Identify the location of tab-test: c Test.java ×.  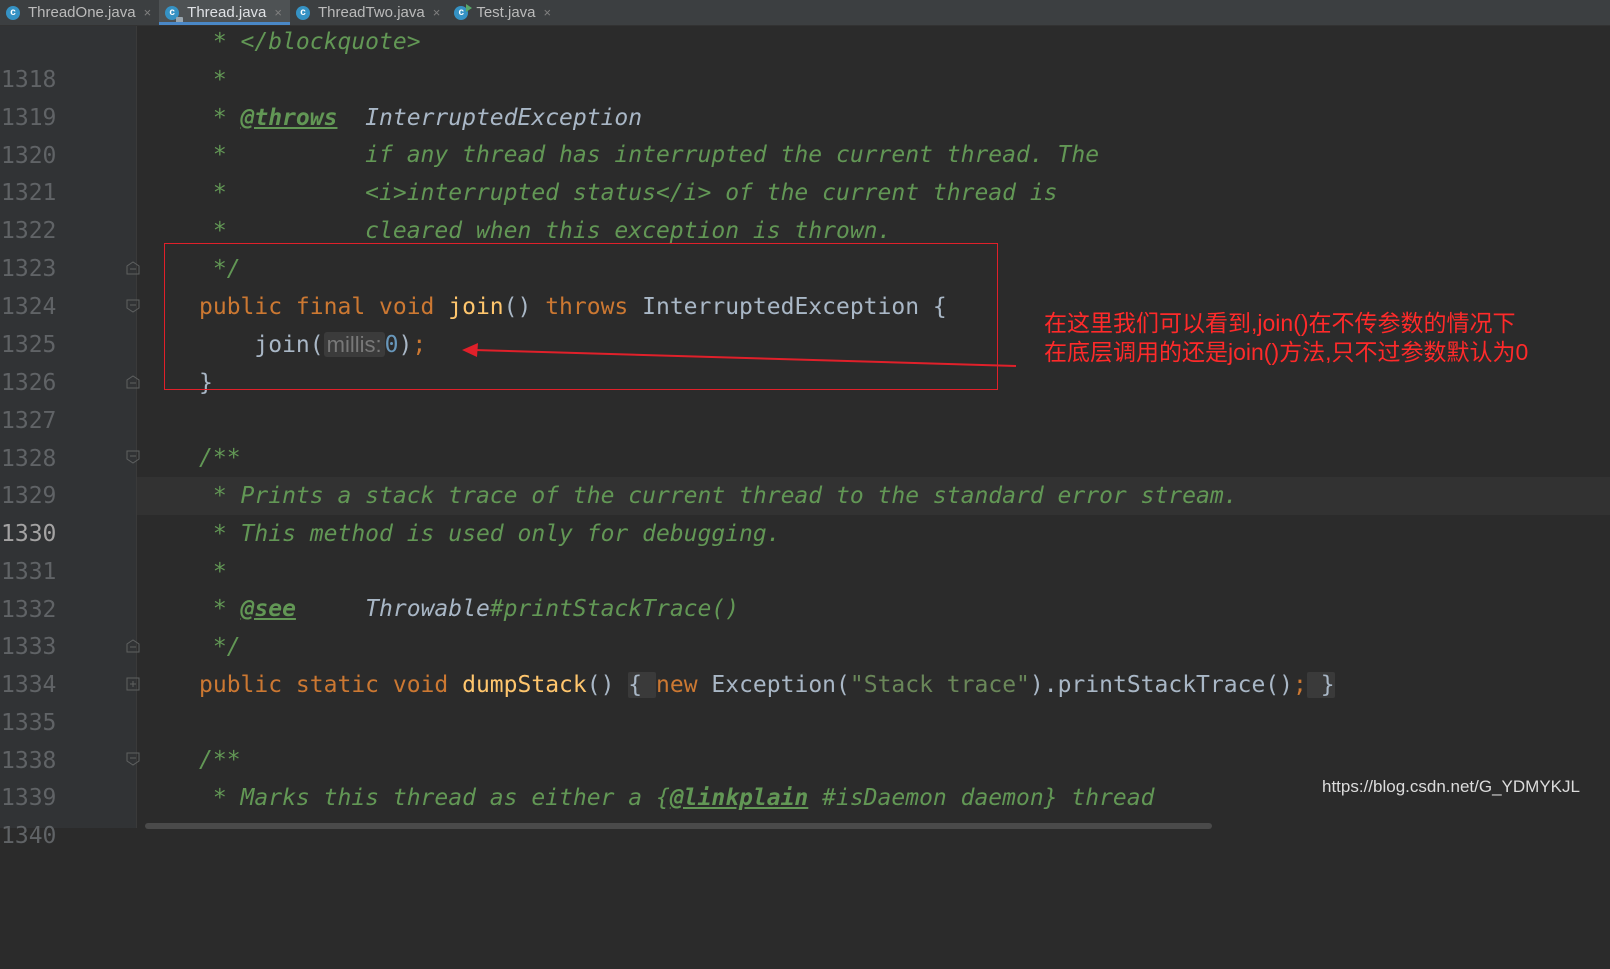
(503, 12).